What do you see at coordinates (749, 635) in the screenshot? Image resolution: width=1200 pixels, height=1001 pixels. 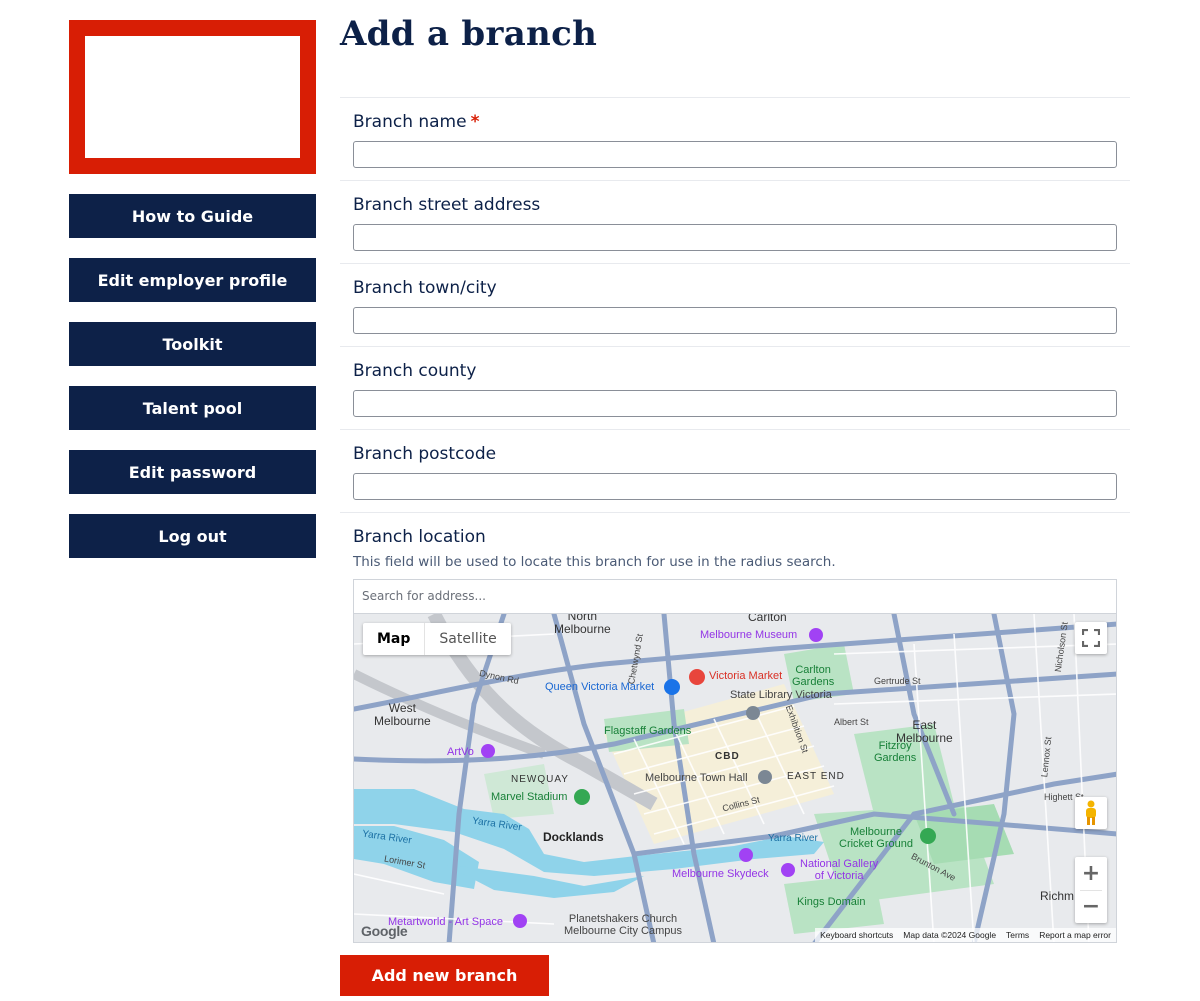 I see `map-label-melbourne-museum: Melbourne Museum` at bounding box center [749, 635].